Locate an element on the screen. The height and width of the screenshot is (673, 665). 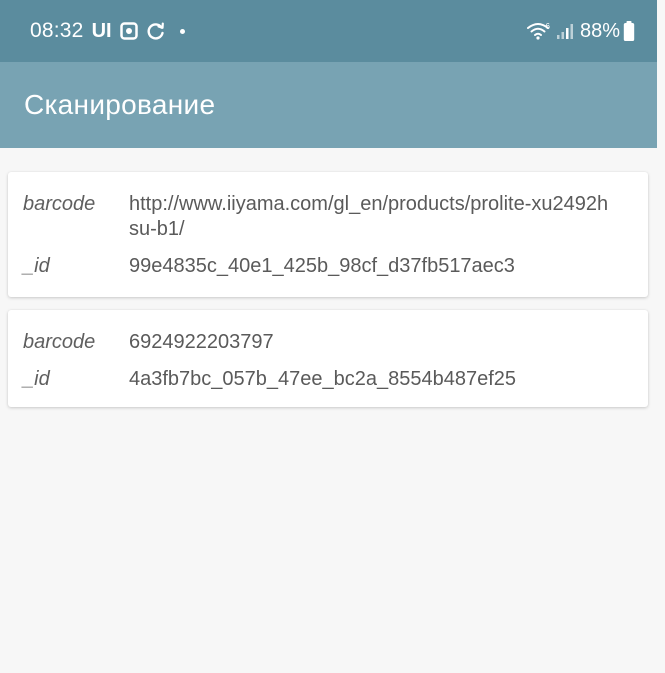
status-ui-label: UI is located at coordinates (101, 30).